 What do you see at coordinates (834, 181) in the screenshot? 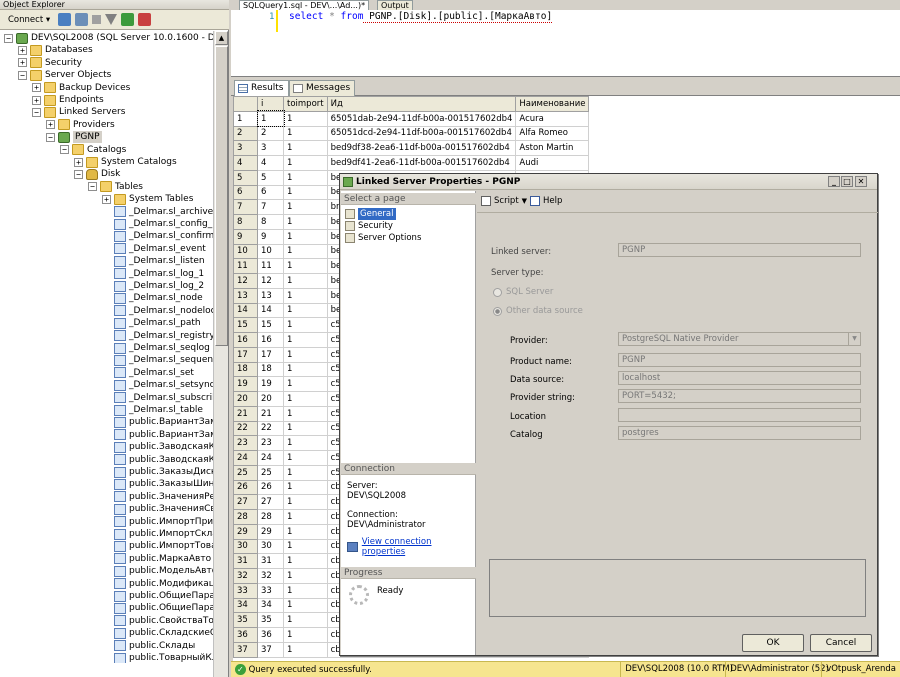
I see `minimize-icon: _` at bounding box center [834, 181].